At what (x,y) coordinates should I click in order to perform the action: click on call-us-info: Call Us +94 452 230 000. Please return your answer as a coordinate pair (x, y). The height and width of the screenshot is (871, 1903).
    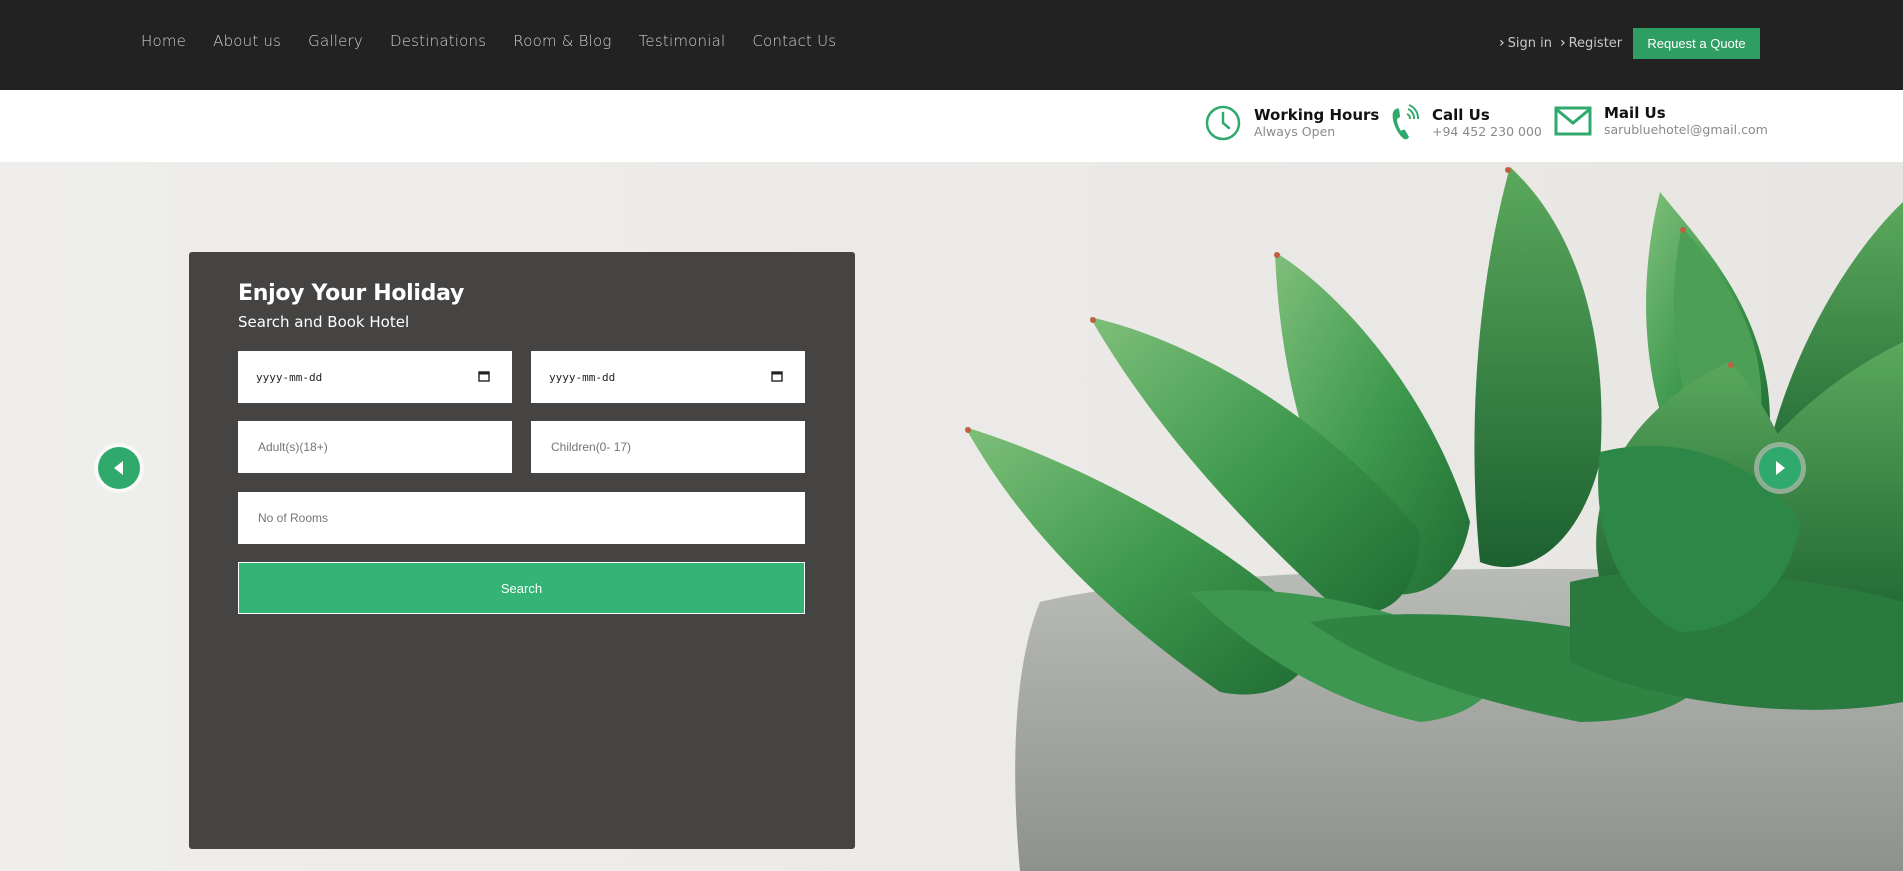
    Looking at the image, I should click on (1466, 123).